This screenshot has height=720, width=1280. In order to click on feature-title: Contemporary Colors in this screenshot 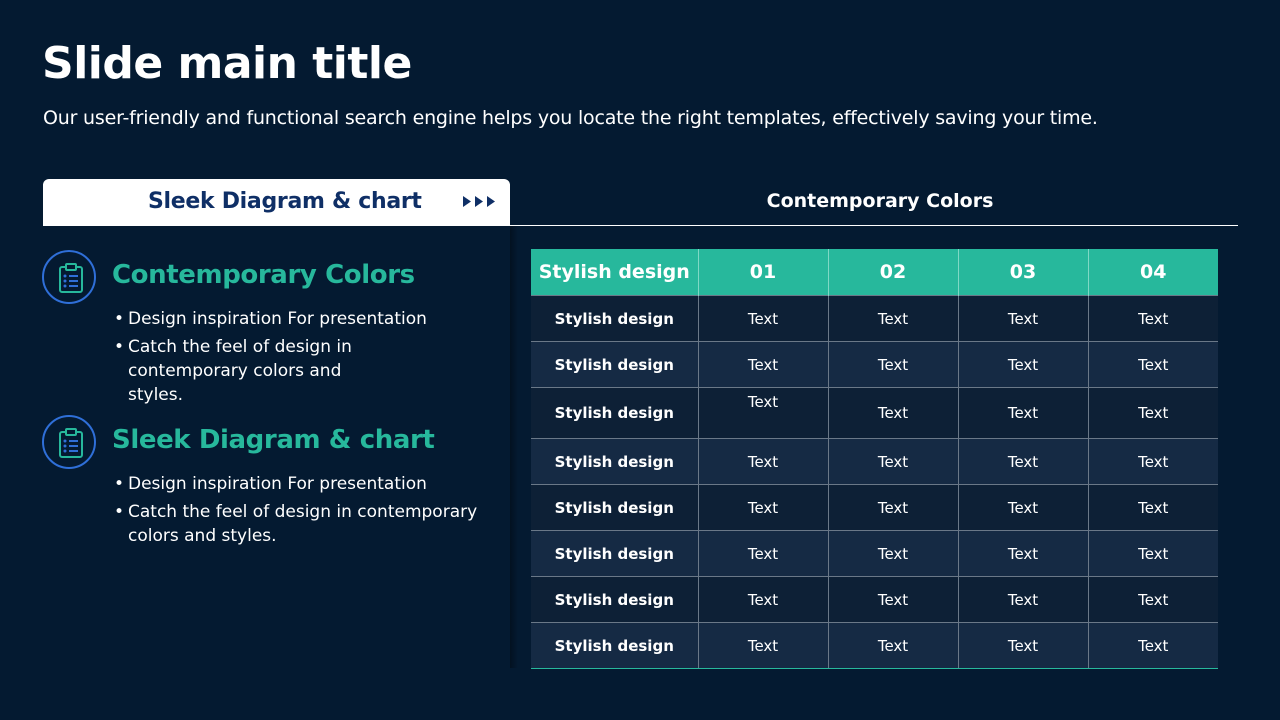, I will do `click(263, 275)`.